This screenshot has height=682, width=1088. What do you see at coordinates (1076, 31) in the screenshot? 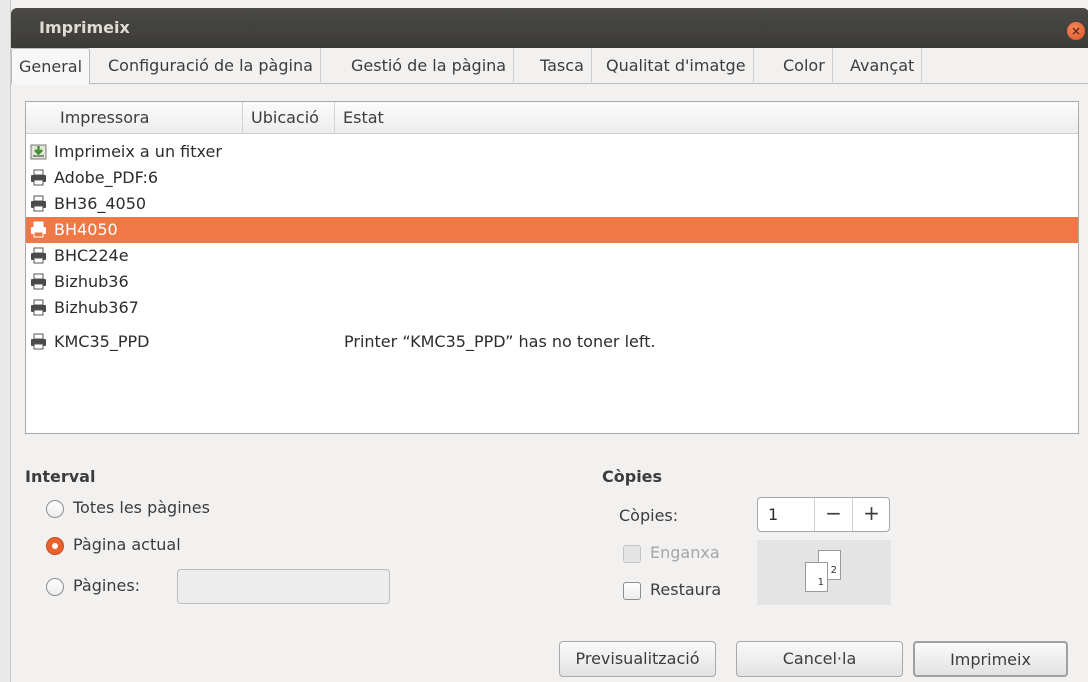
I see `close-icon: ×` at bounding box center [1076, 31].